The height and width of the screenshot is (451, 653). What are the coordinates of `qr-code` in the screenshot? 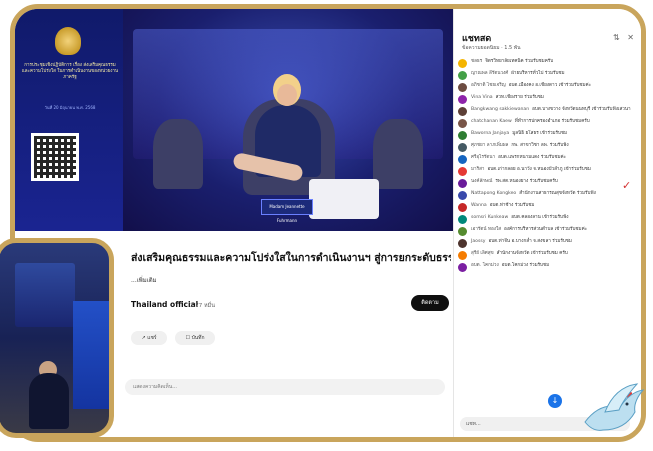 It's located at (55, 157).